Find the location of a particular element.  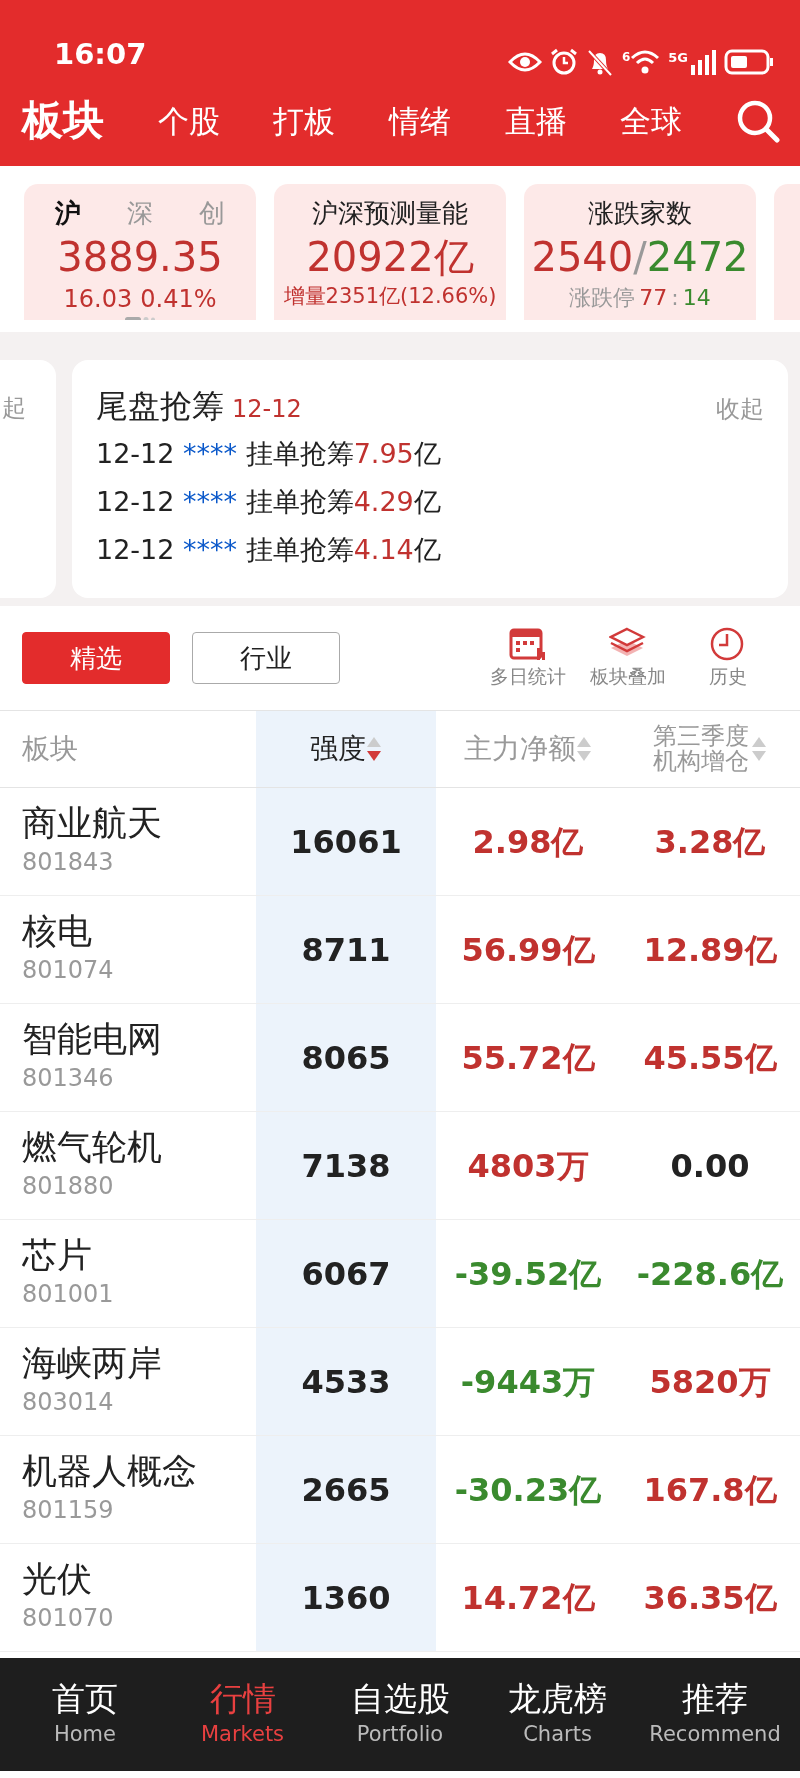

header-tab: 板块 is located at coordinates (63, 121).